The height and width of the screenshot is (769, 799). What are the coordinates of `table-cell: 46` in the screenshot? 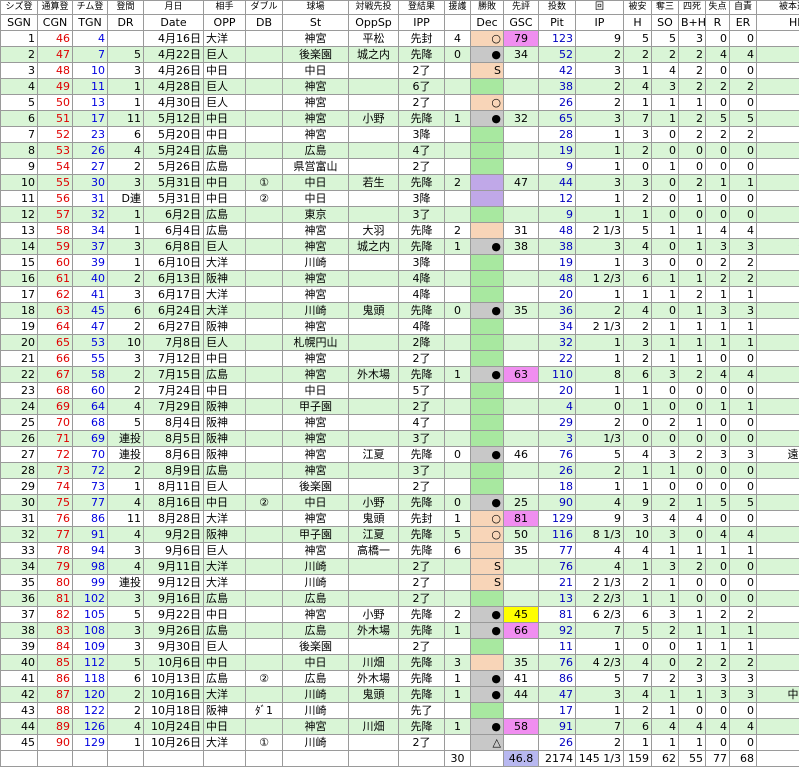 It's located at (55, 38).